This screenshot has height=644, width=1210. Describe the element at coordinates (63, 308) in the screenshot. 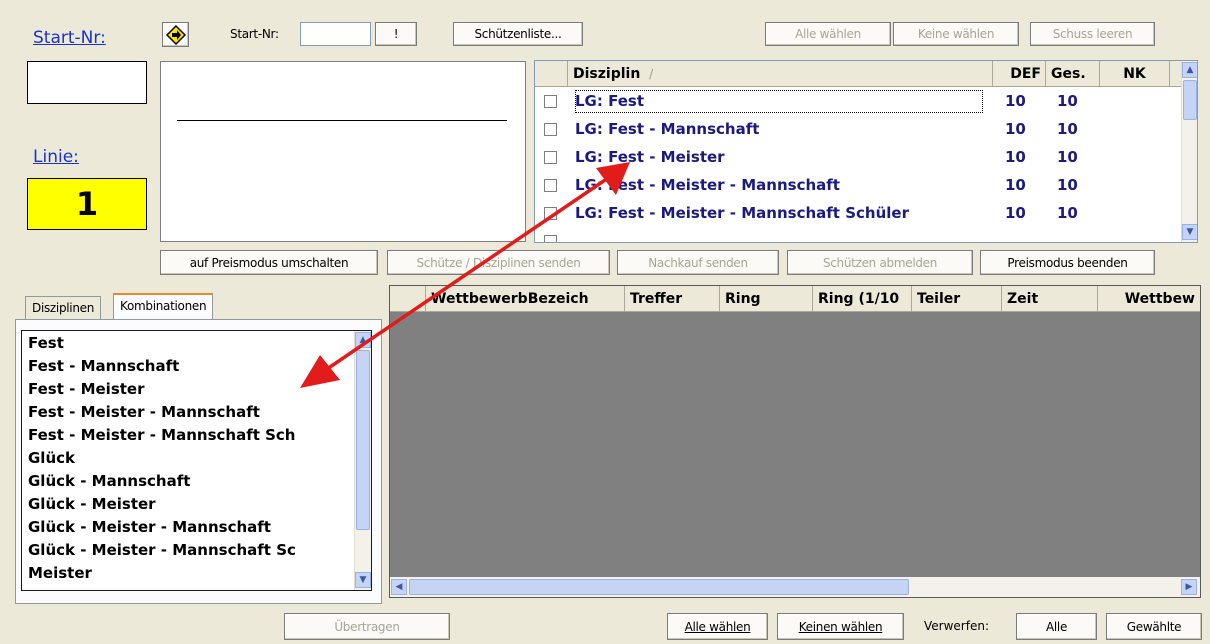

I see `tab-disziplinen: Disziplinen` at that location.